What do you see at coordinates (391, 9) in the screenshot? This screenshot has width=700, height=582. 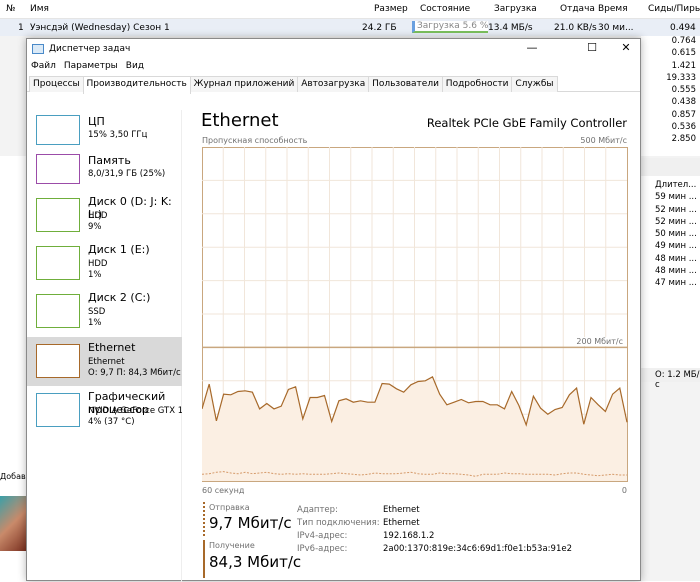 I see `col-size: Размер` at bounding box center [391, 9].